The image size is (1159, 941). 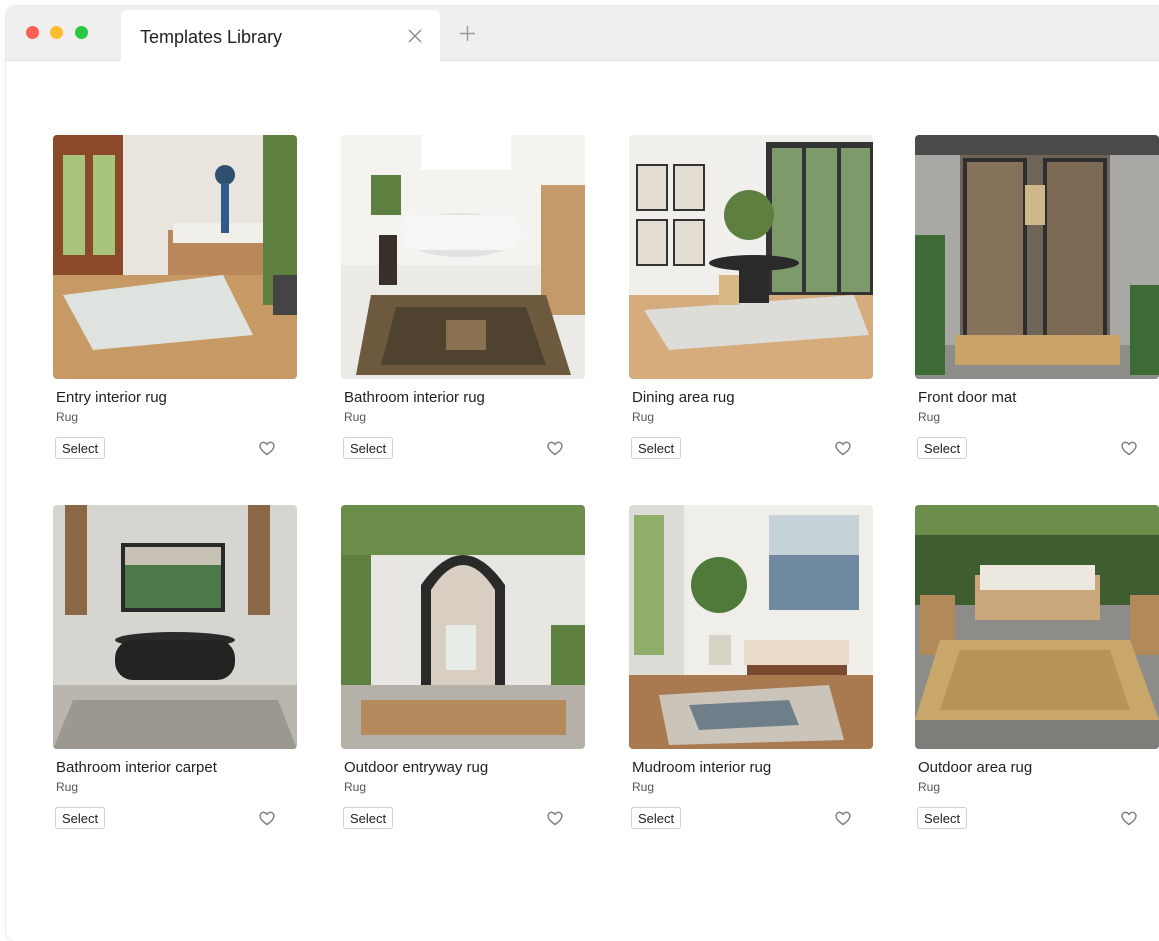 I want to click on template-card: Bathroom interior carpet Rug Select, so click(x=183, y=670).